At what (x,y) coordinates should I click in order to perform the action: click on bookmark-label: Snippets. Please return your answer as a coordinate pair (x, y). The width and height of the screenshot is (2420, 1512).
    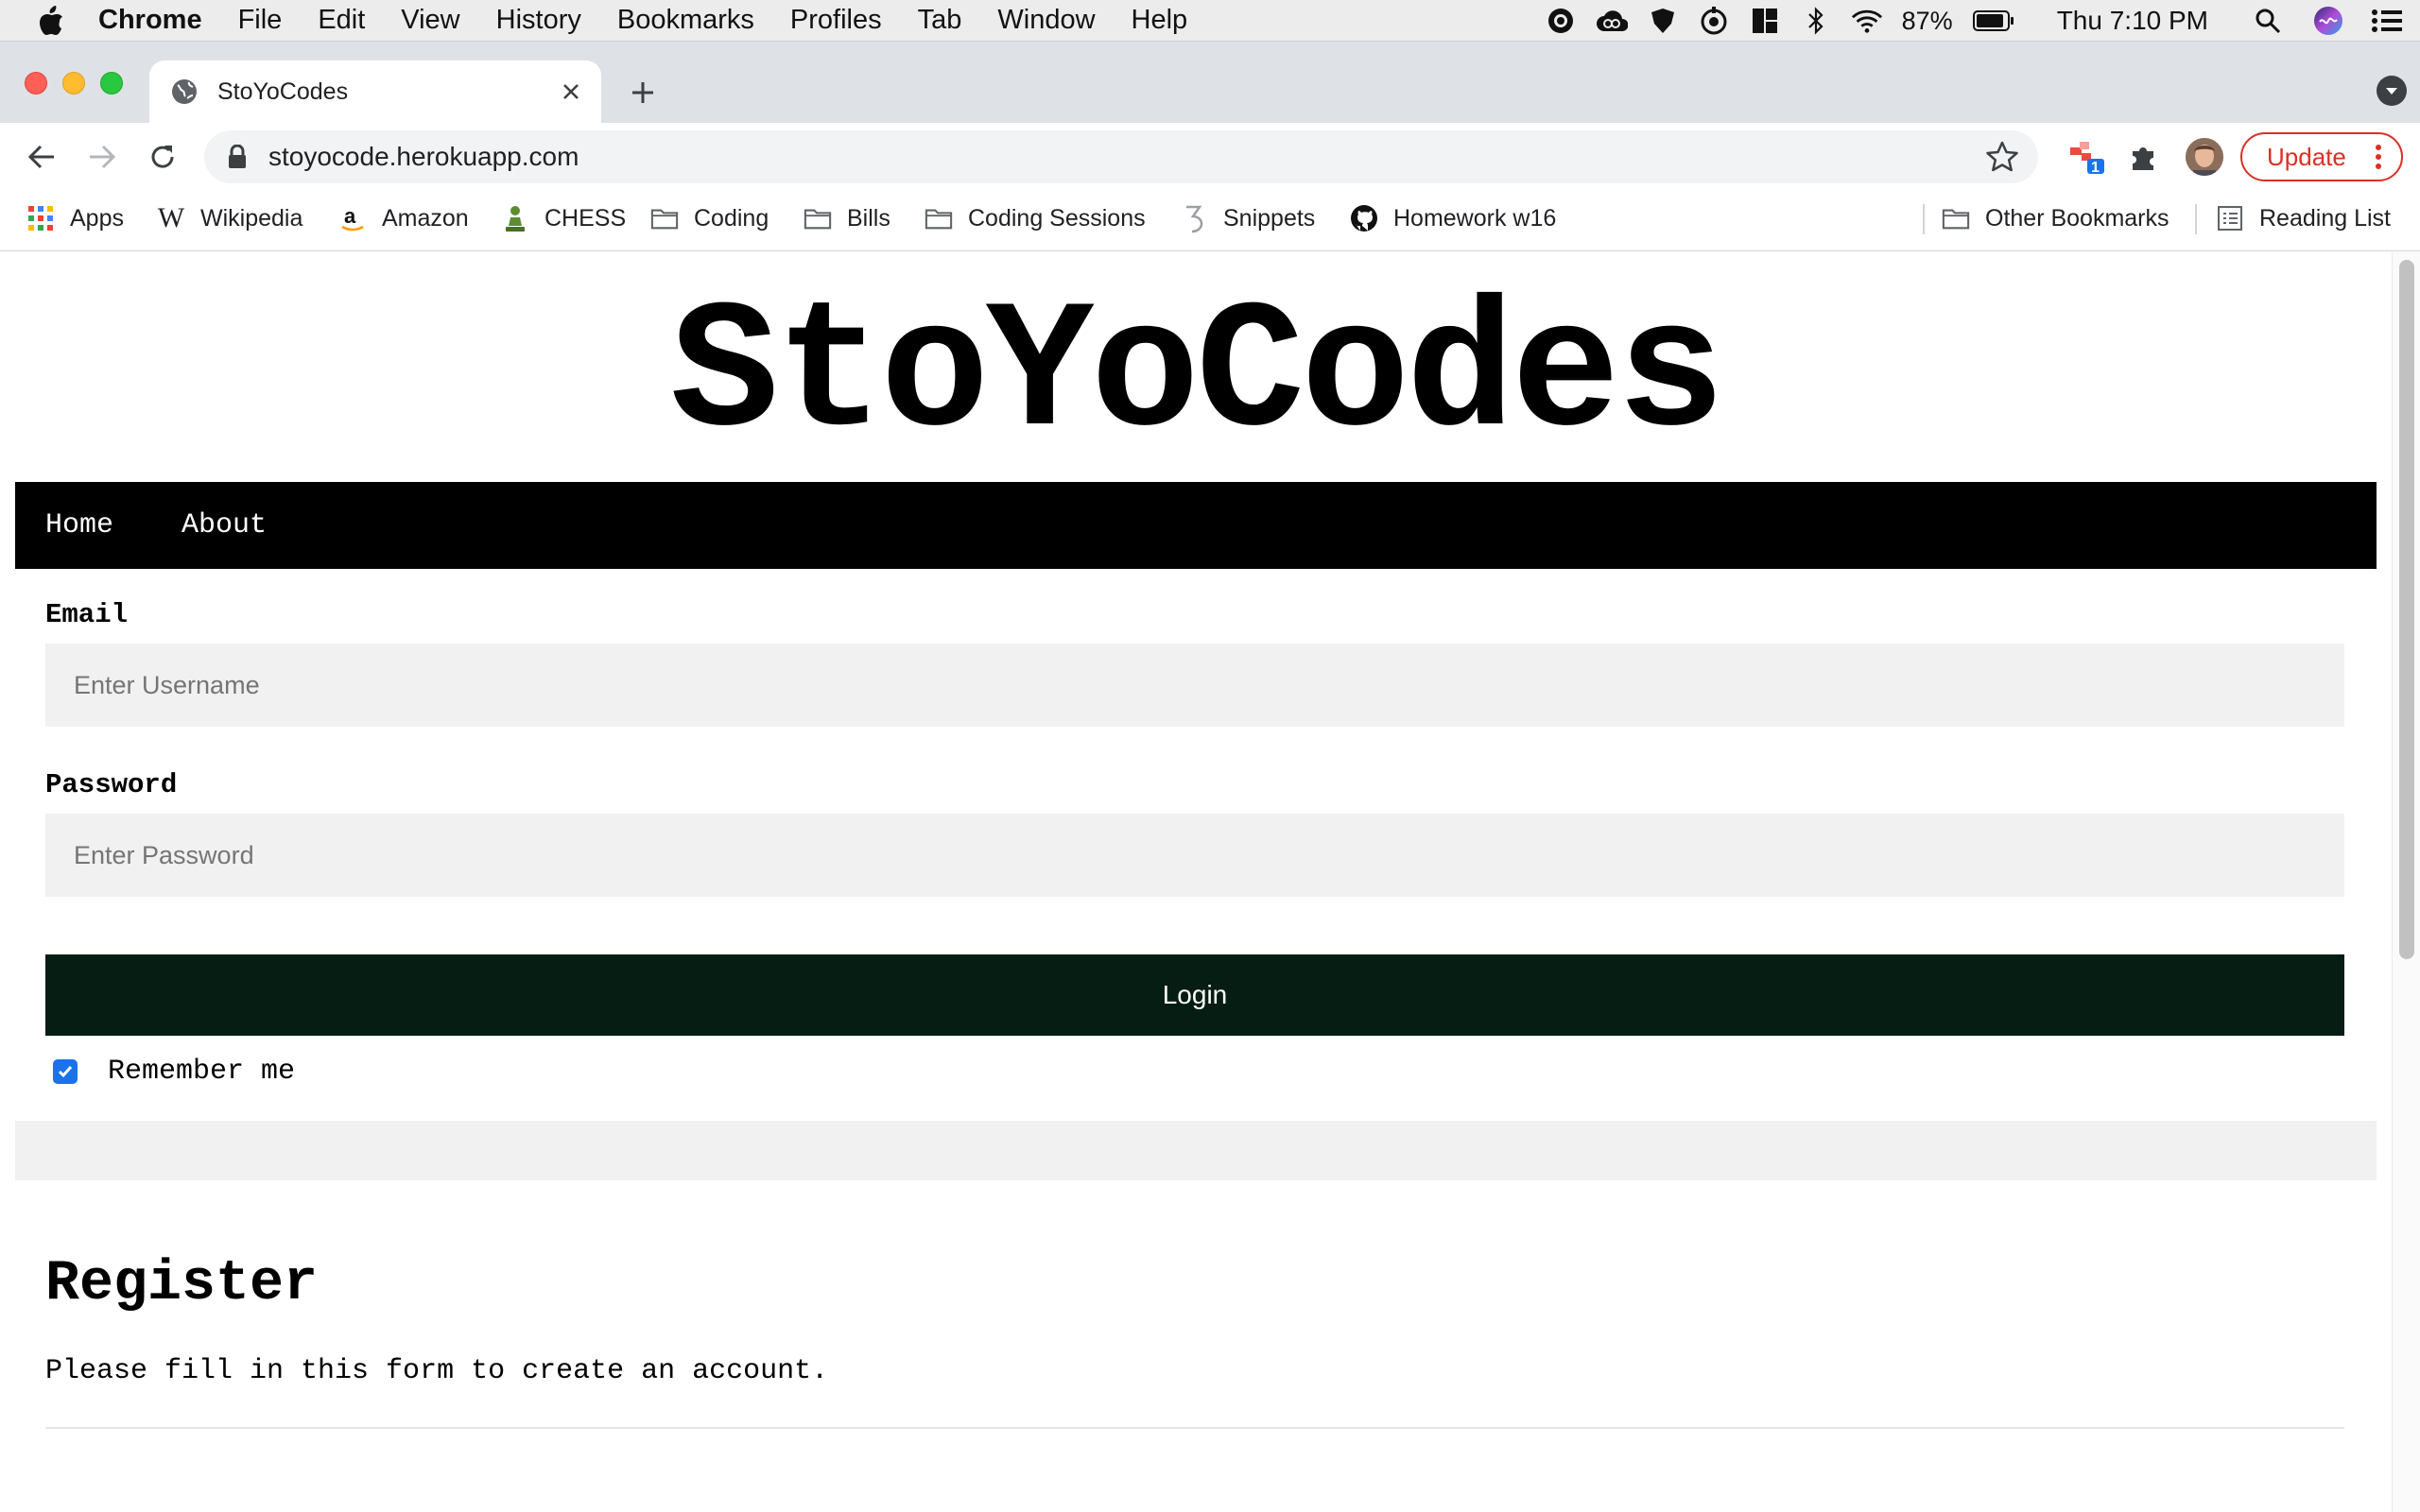
    Looking at the image, I should click on (1269, 218).